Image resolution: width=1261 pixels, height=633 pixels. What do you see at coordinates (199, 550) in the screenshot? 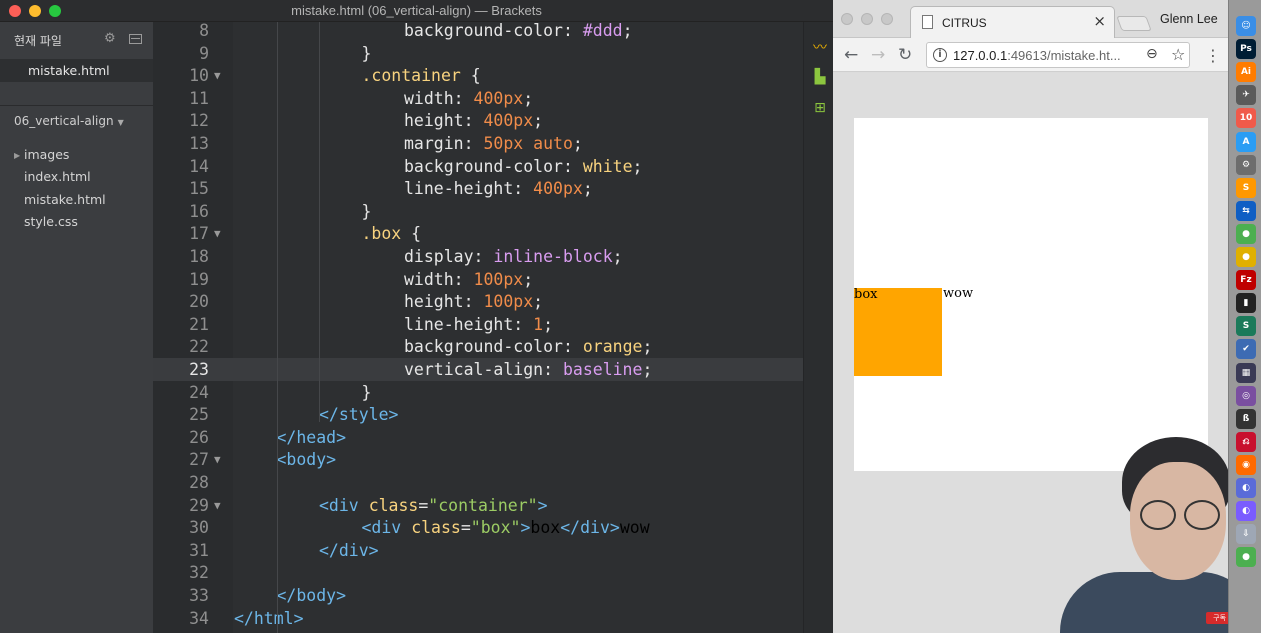
I see `line-number: 31` at bounding box center [199, 550].